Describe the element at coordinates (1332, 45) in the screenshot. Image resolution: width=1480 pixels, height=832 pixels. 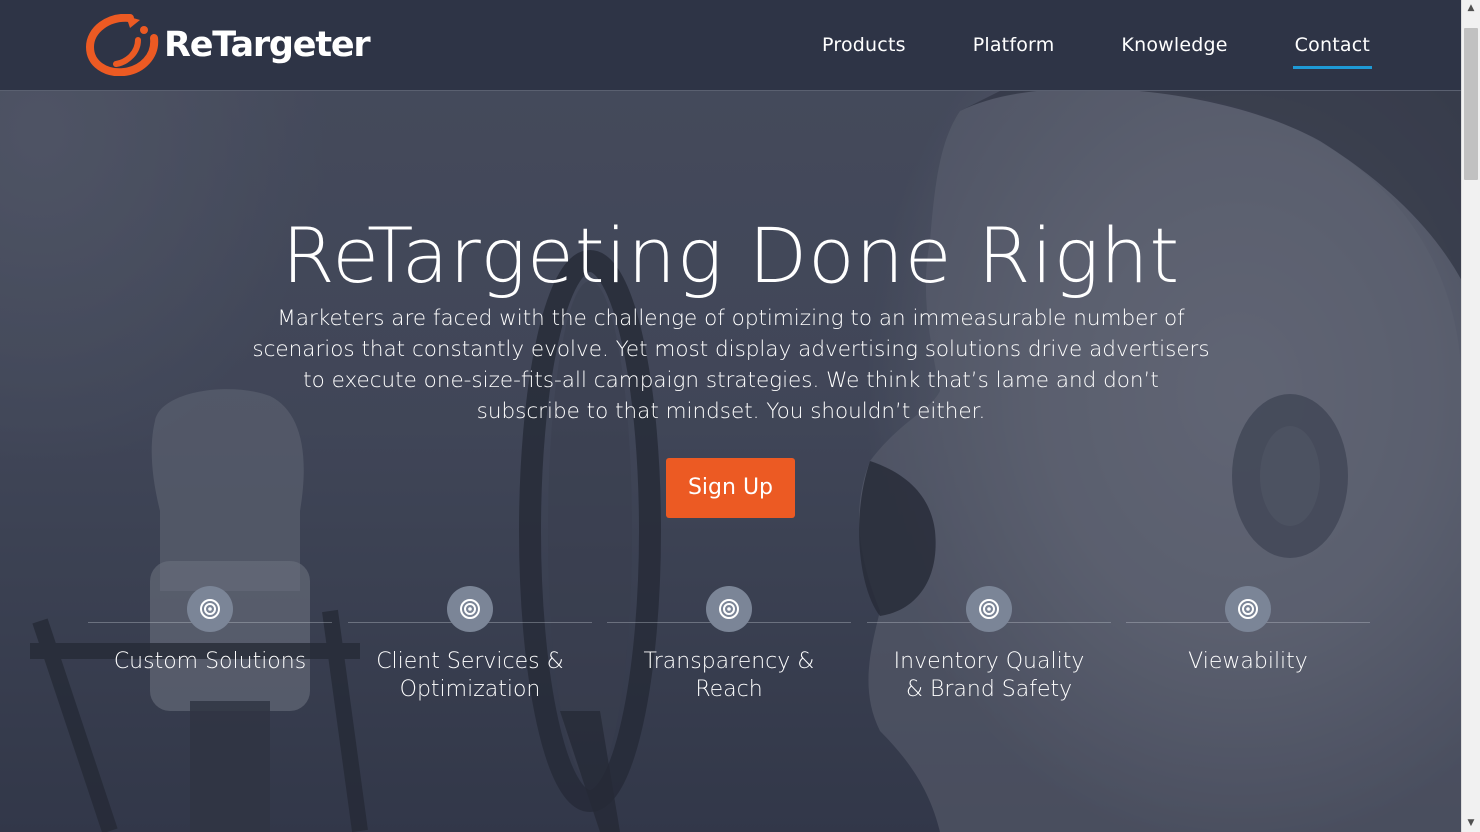
I see `nav-item-contact: Contact` at that location.